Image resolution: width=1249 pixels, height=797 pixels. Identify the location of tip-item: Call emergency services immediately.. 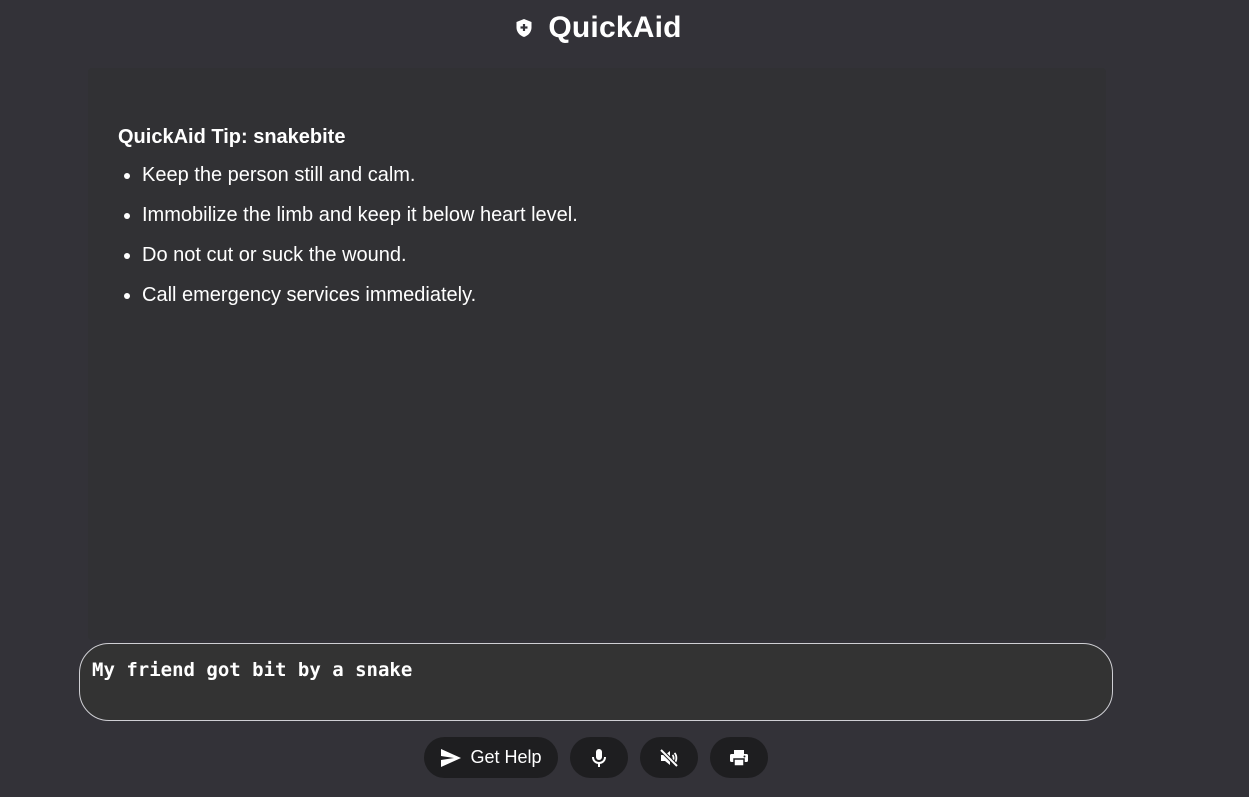
(609, 295).